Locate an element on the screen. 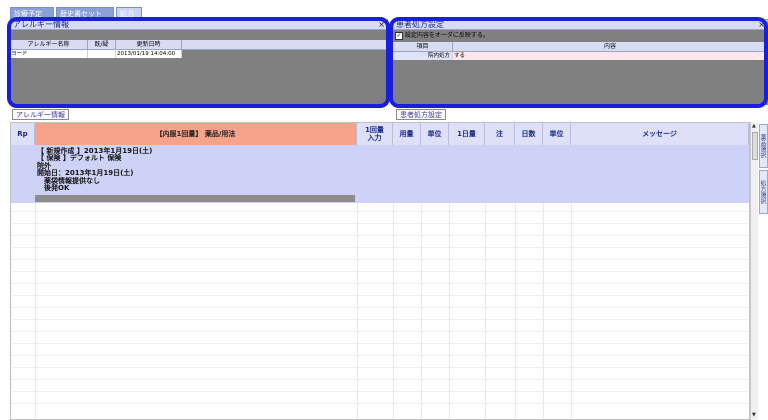 Image resolution: width=768 pixels, height=420 pixels. setting-value-cell: する is located at coordinates (610, 56).